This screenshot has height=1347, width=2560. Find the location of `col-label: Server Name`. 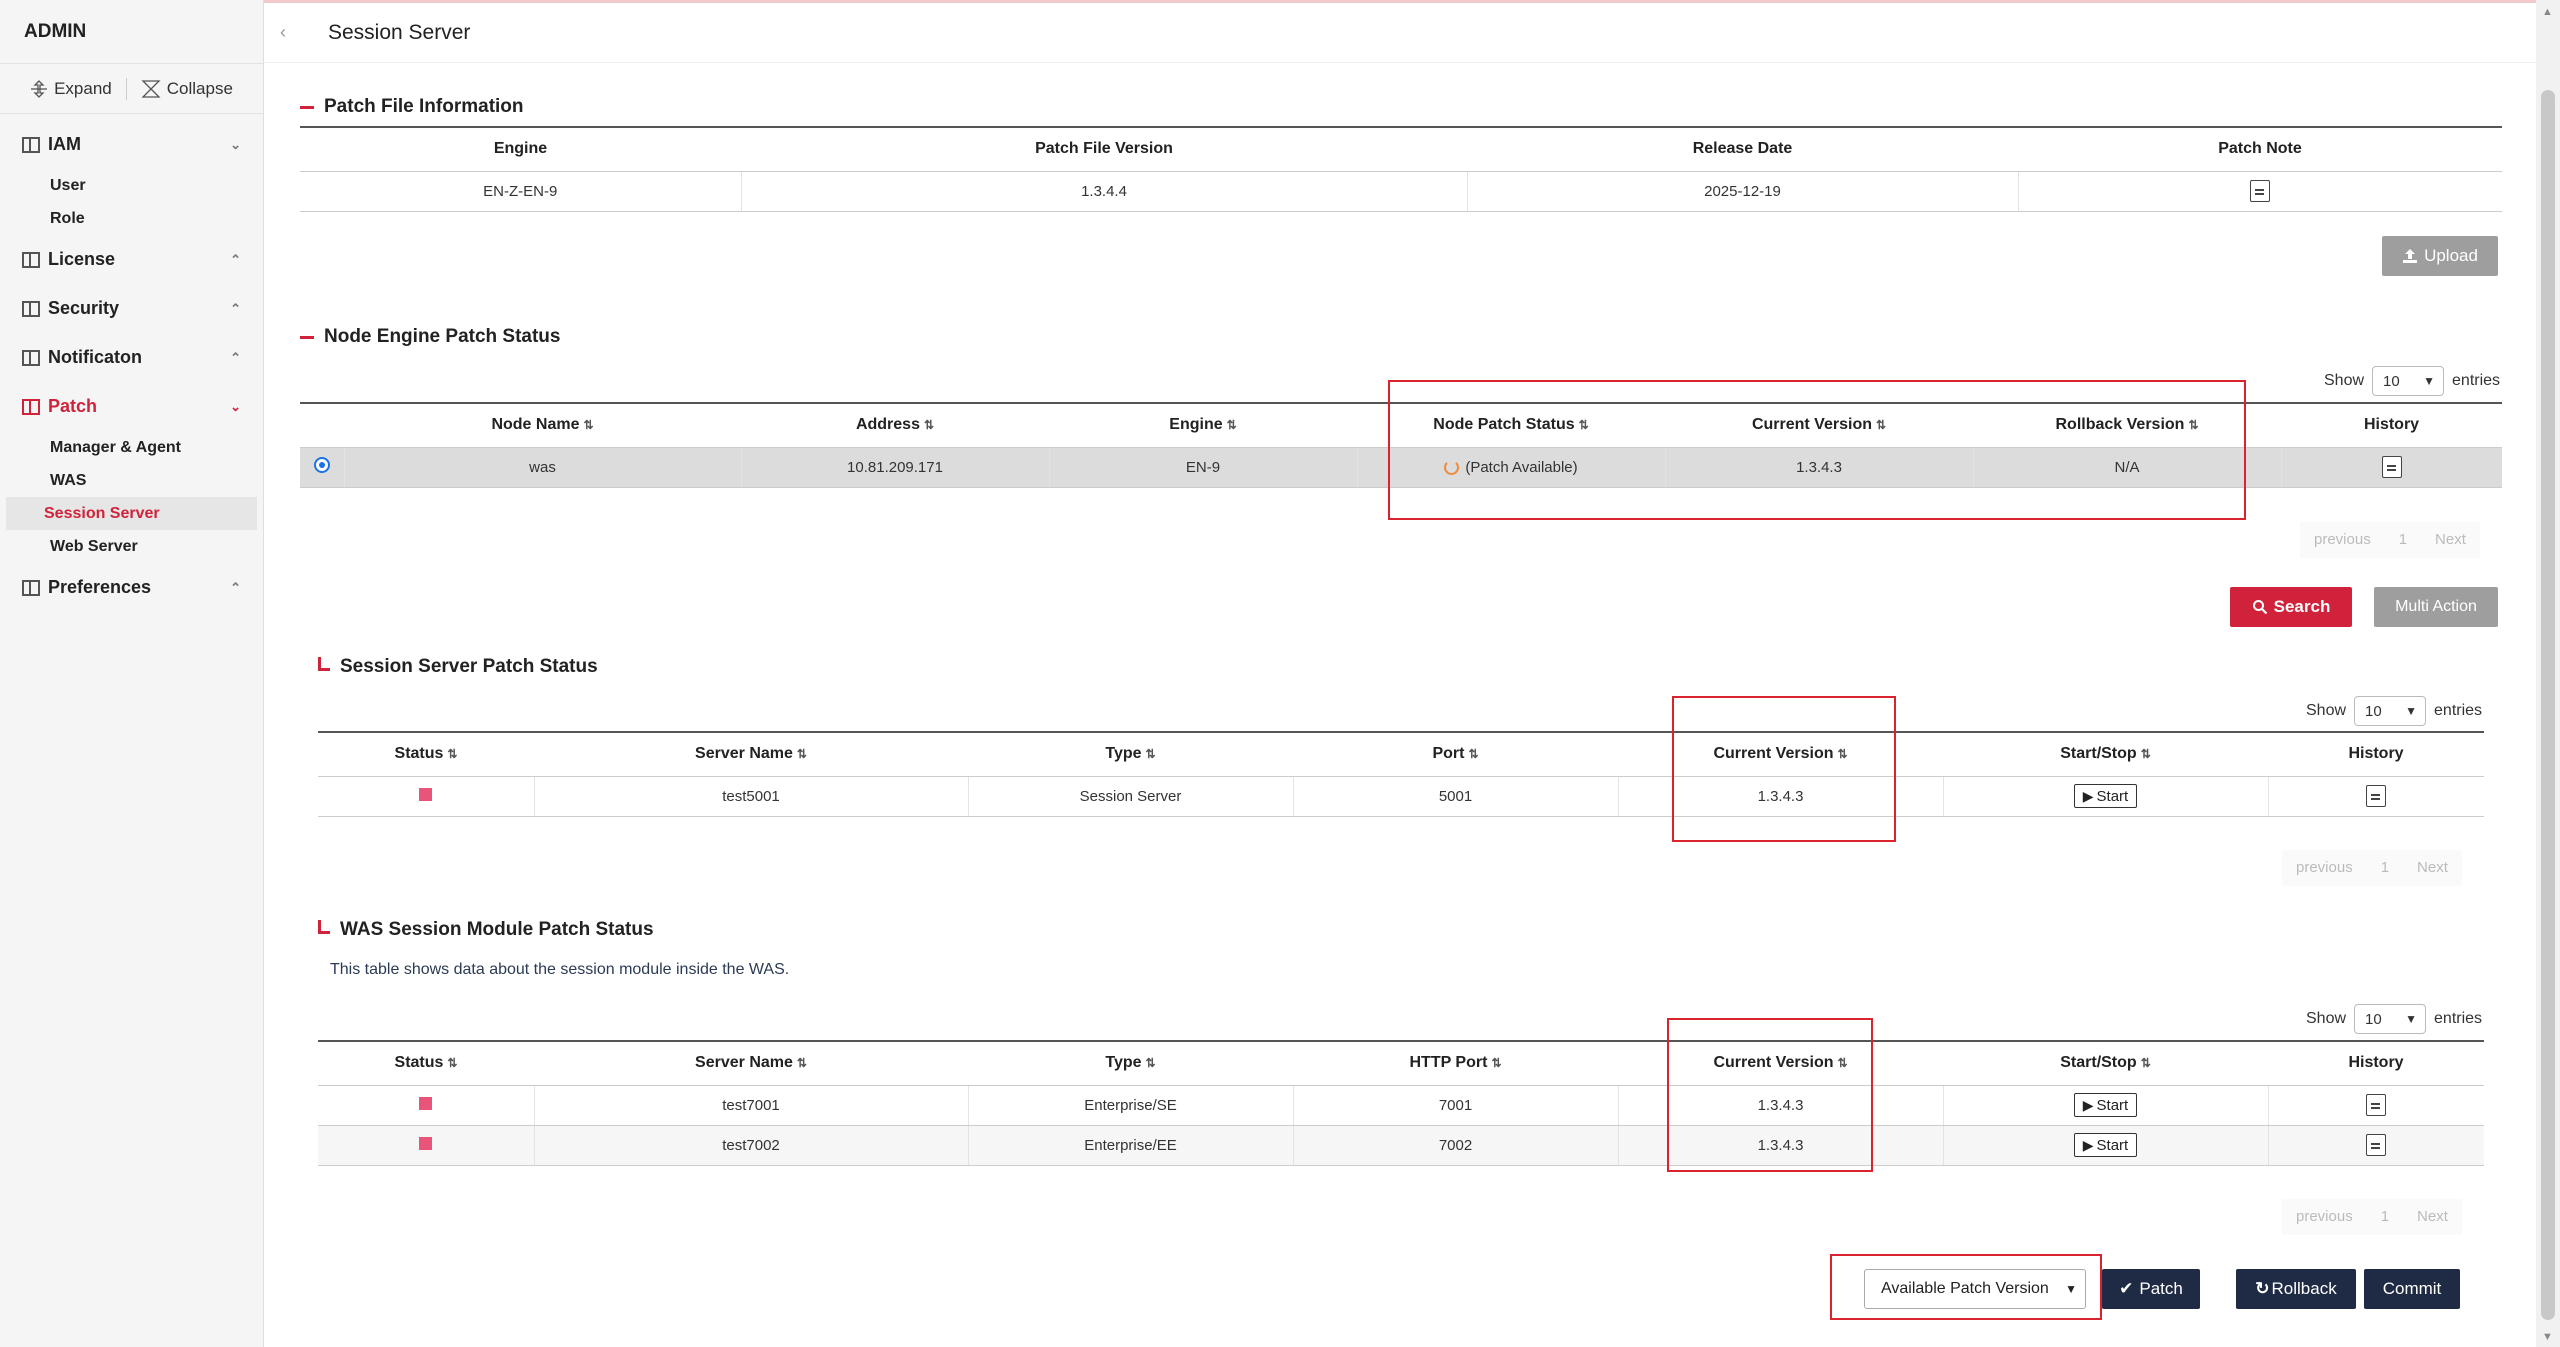

col-label: Server Name is located at coordinates (744, 754).